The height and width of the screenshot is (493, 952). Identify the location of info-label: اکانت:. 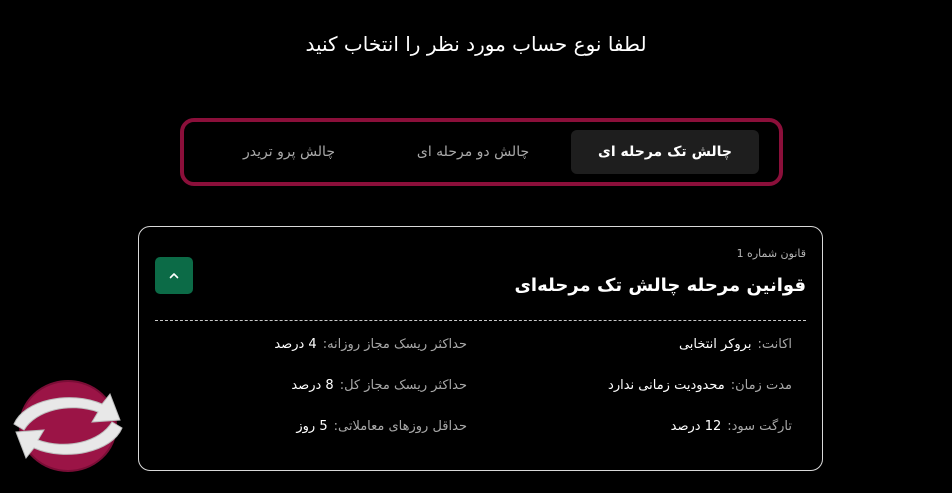
(774, 344).